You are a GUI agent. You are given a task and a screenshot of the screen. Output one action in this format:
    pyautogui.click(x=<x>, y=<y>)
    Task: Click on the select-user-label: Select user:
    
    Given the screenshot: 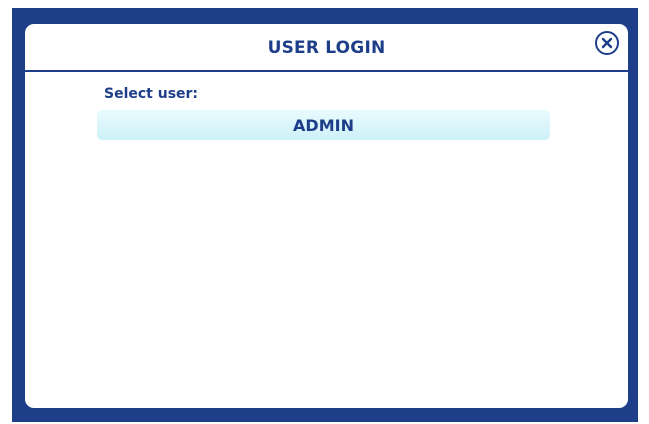 What is the action you would take?
    pyautogui.click(x=151, y=94)
    